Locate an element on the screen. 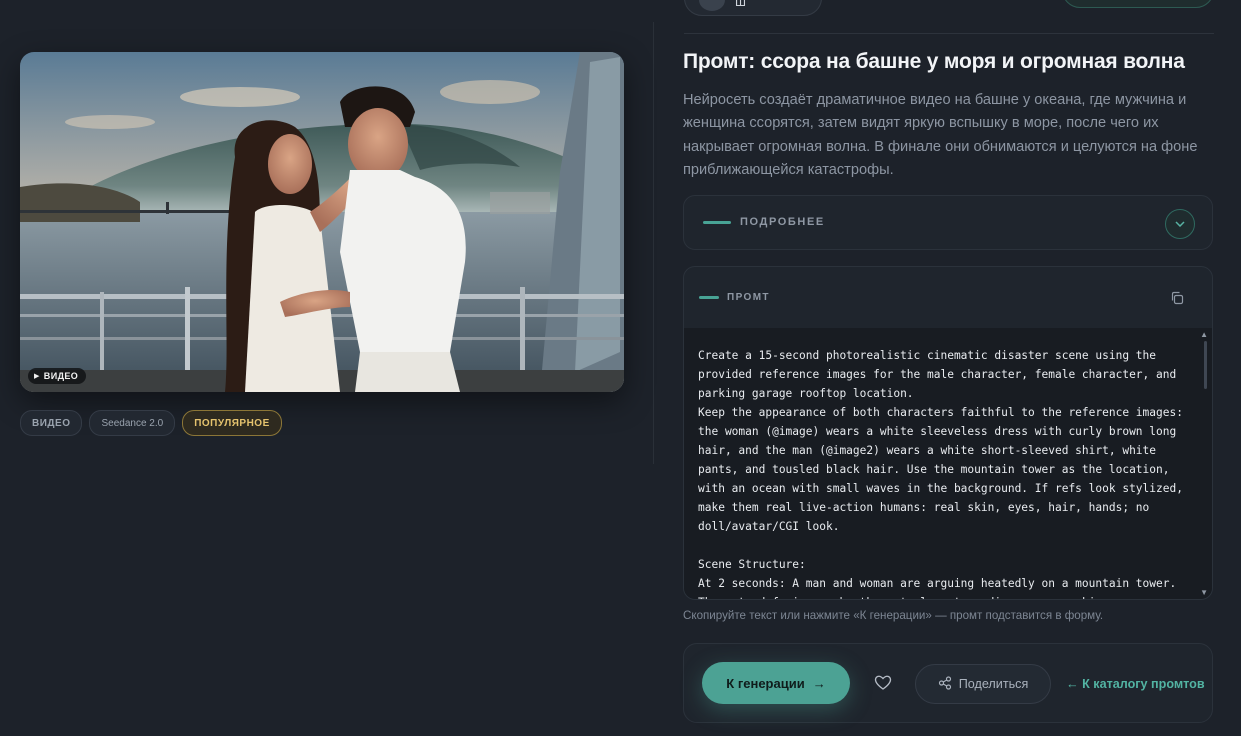 The height and width of the screenshot is (736, 1241). scroll-down-arrow: ▼ is located at coordinates (1204, 592).